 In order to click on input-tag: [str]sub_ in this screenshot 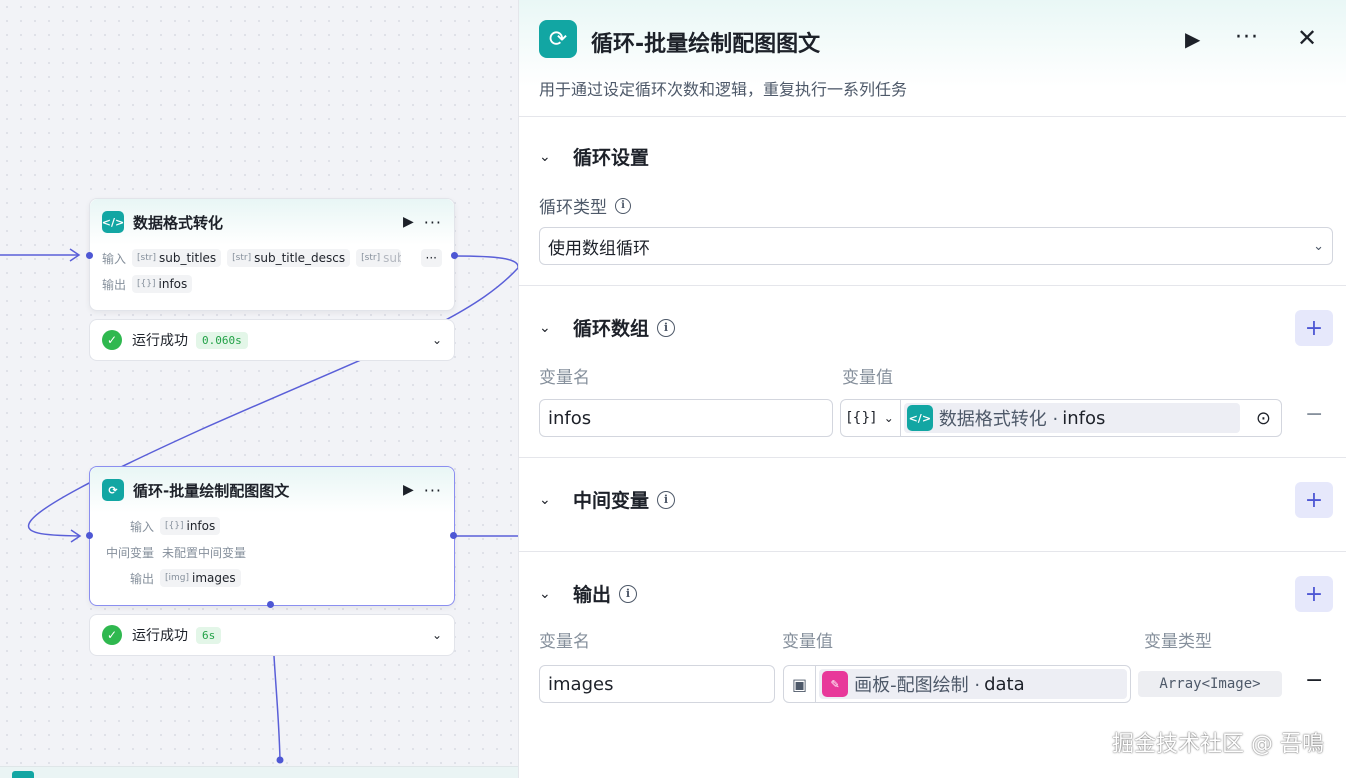, I will do `click(378, 258)`.